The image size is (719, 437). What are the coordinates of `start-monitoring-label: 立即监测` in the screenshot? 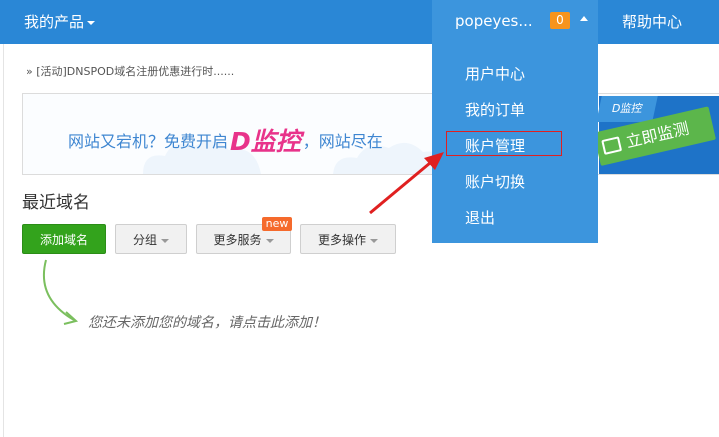 It's located at (657, 135).